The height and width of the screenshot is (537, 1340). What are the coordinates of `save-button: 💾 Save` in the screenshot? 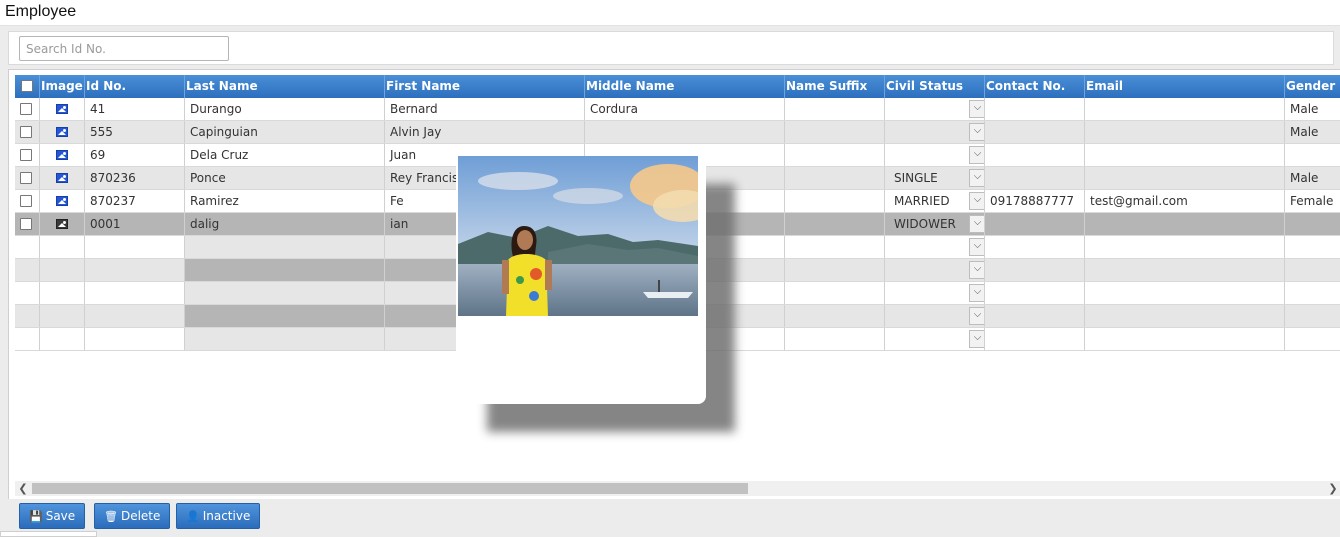 It's located at (52, 516).